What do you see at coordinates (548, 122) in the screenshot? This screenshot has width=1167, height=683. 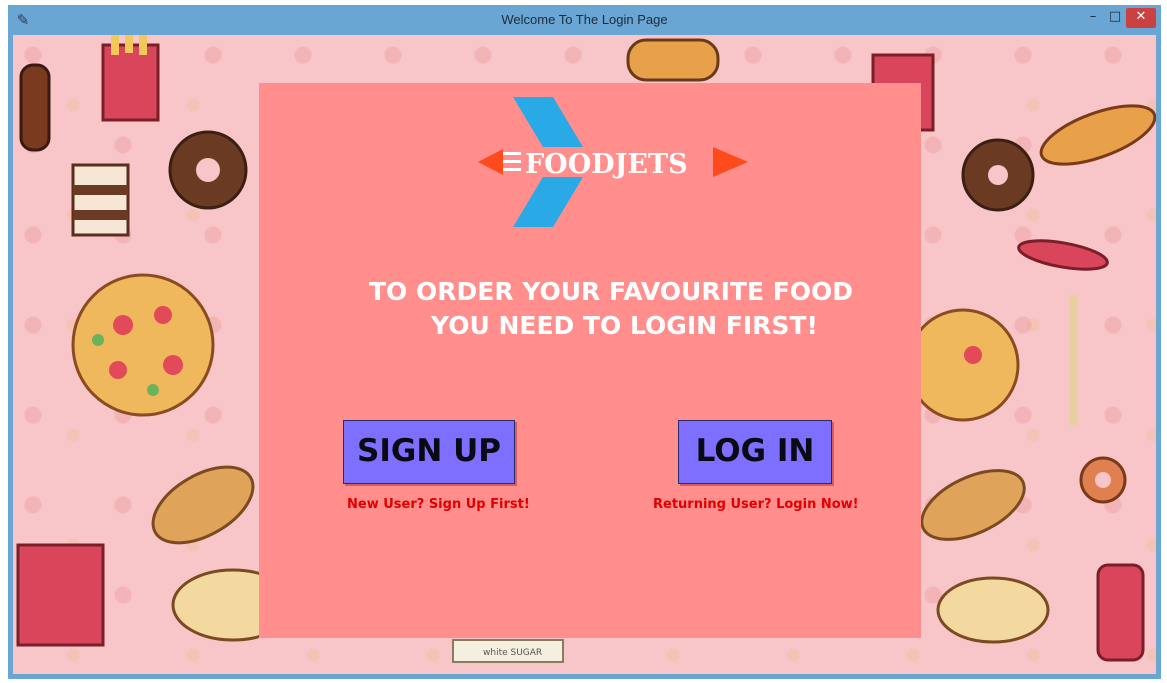 I see `jet-icon` at bounding box center [548, 122].